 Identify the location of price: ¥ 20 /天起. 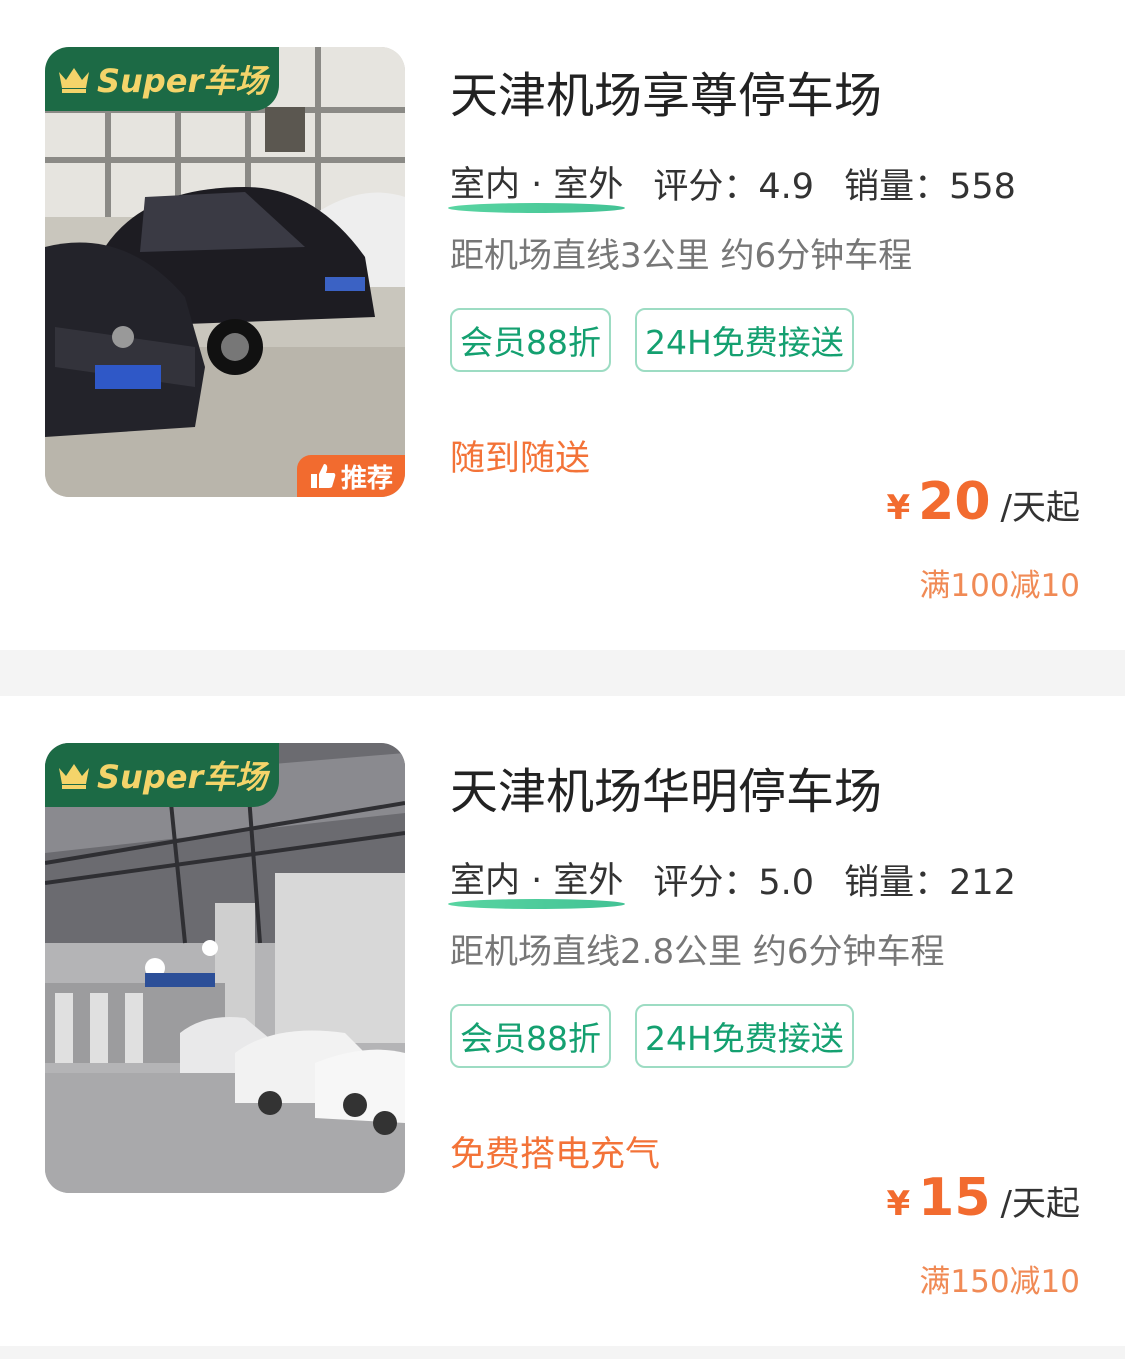
(983, 502).